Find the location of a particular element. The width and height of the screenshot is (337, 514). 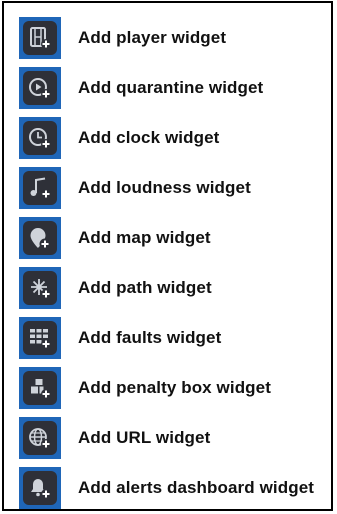

menu-item-add-player-widget: Add player widget is located at coordinates (167, 38).